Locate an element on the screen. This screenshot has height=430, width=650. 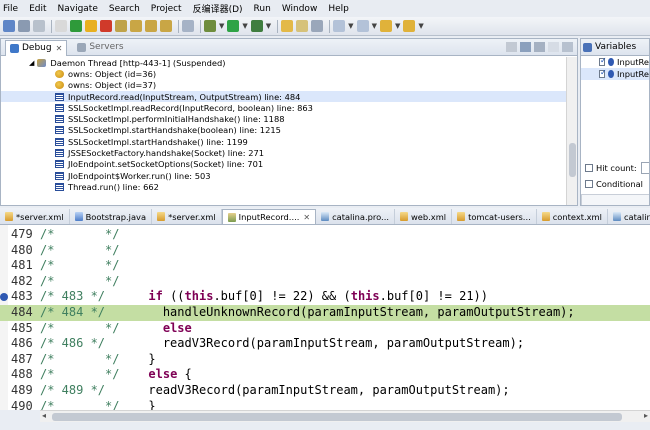
back-icon is located at coordinates (385, 26).